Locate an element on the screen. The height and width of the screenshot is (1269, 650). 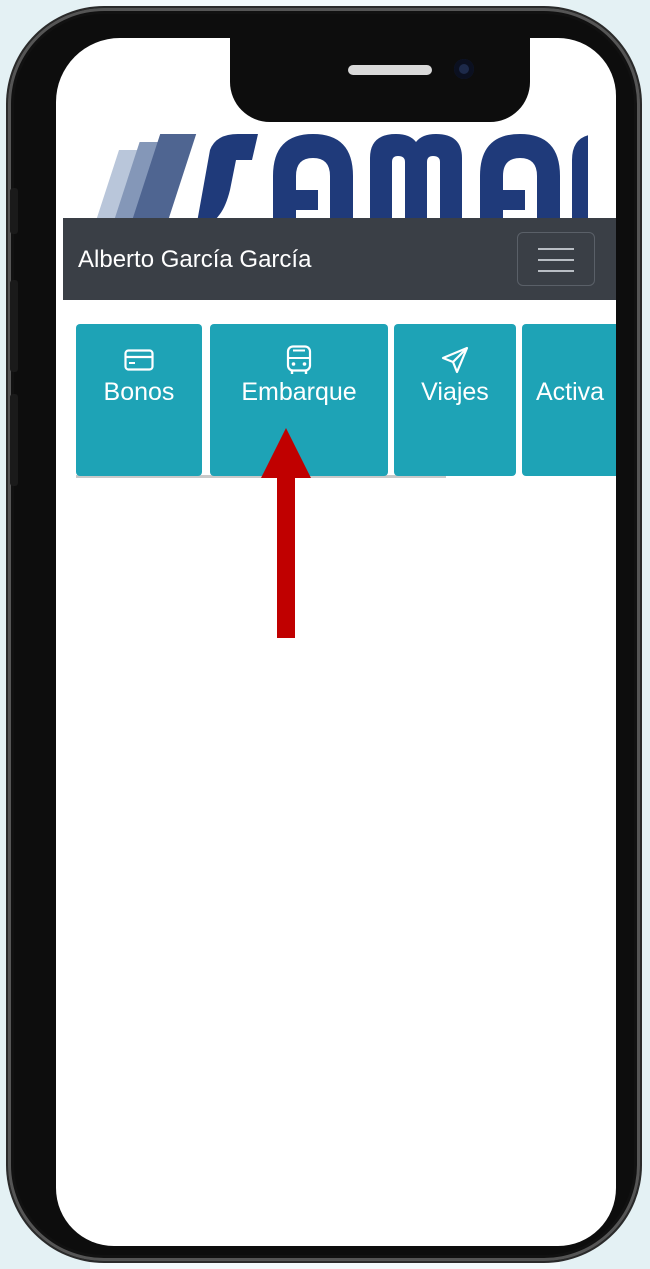
tab-viajes: Viajes is located at coordinates (455, 400).